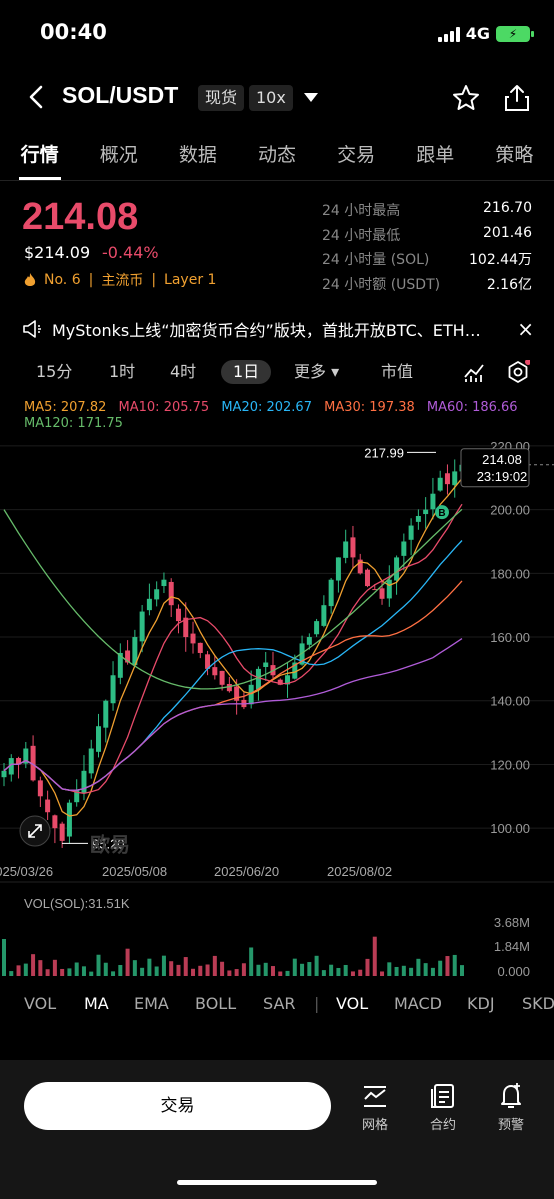  I want to click on contract-label: 合约, so click(442, 1125).